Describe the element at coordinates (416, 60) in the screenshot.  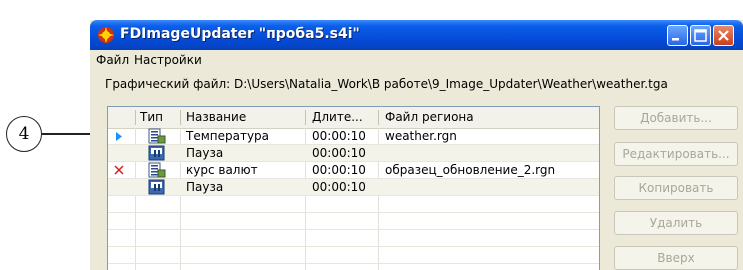
I see `menu-bar: Файл Настройки` at that location.